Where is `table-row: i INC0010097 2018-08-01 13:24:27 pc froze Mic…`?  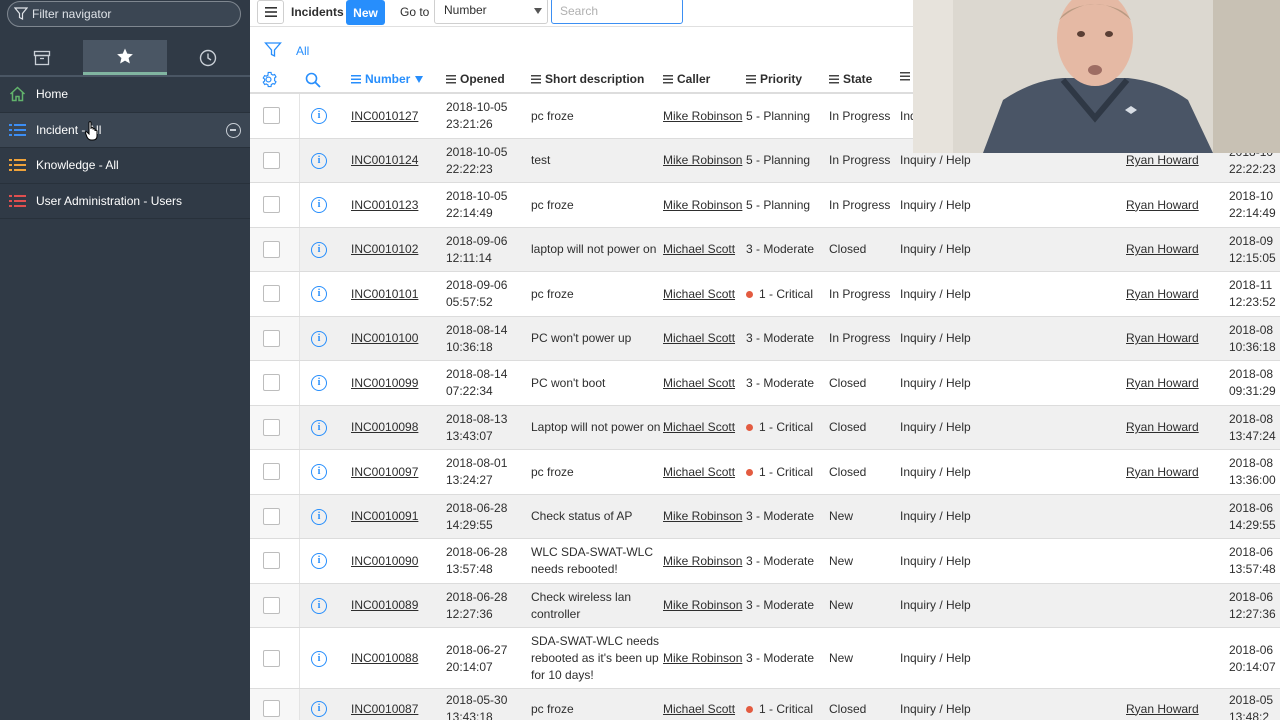 table-row: i INC0010097 2018-08-01 13:24:27 pc froze Mic… is located at coordinates (765, 472).